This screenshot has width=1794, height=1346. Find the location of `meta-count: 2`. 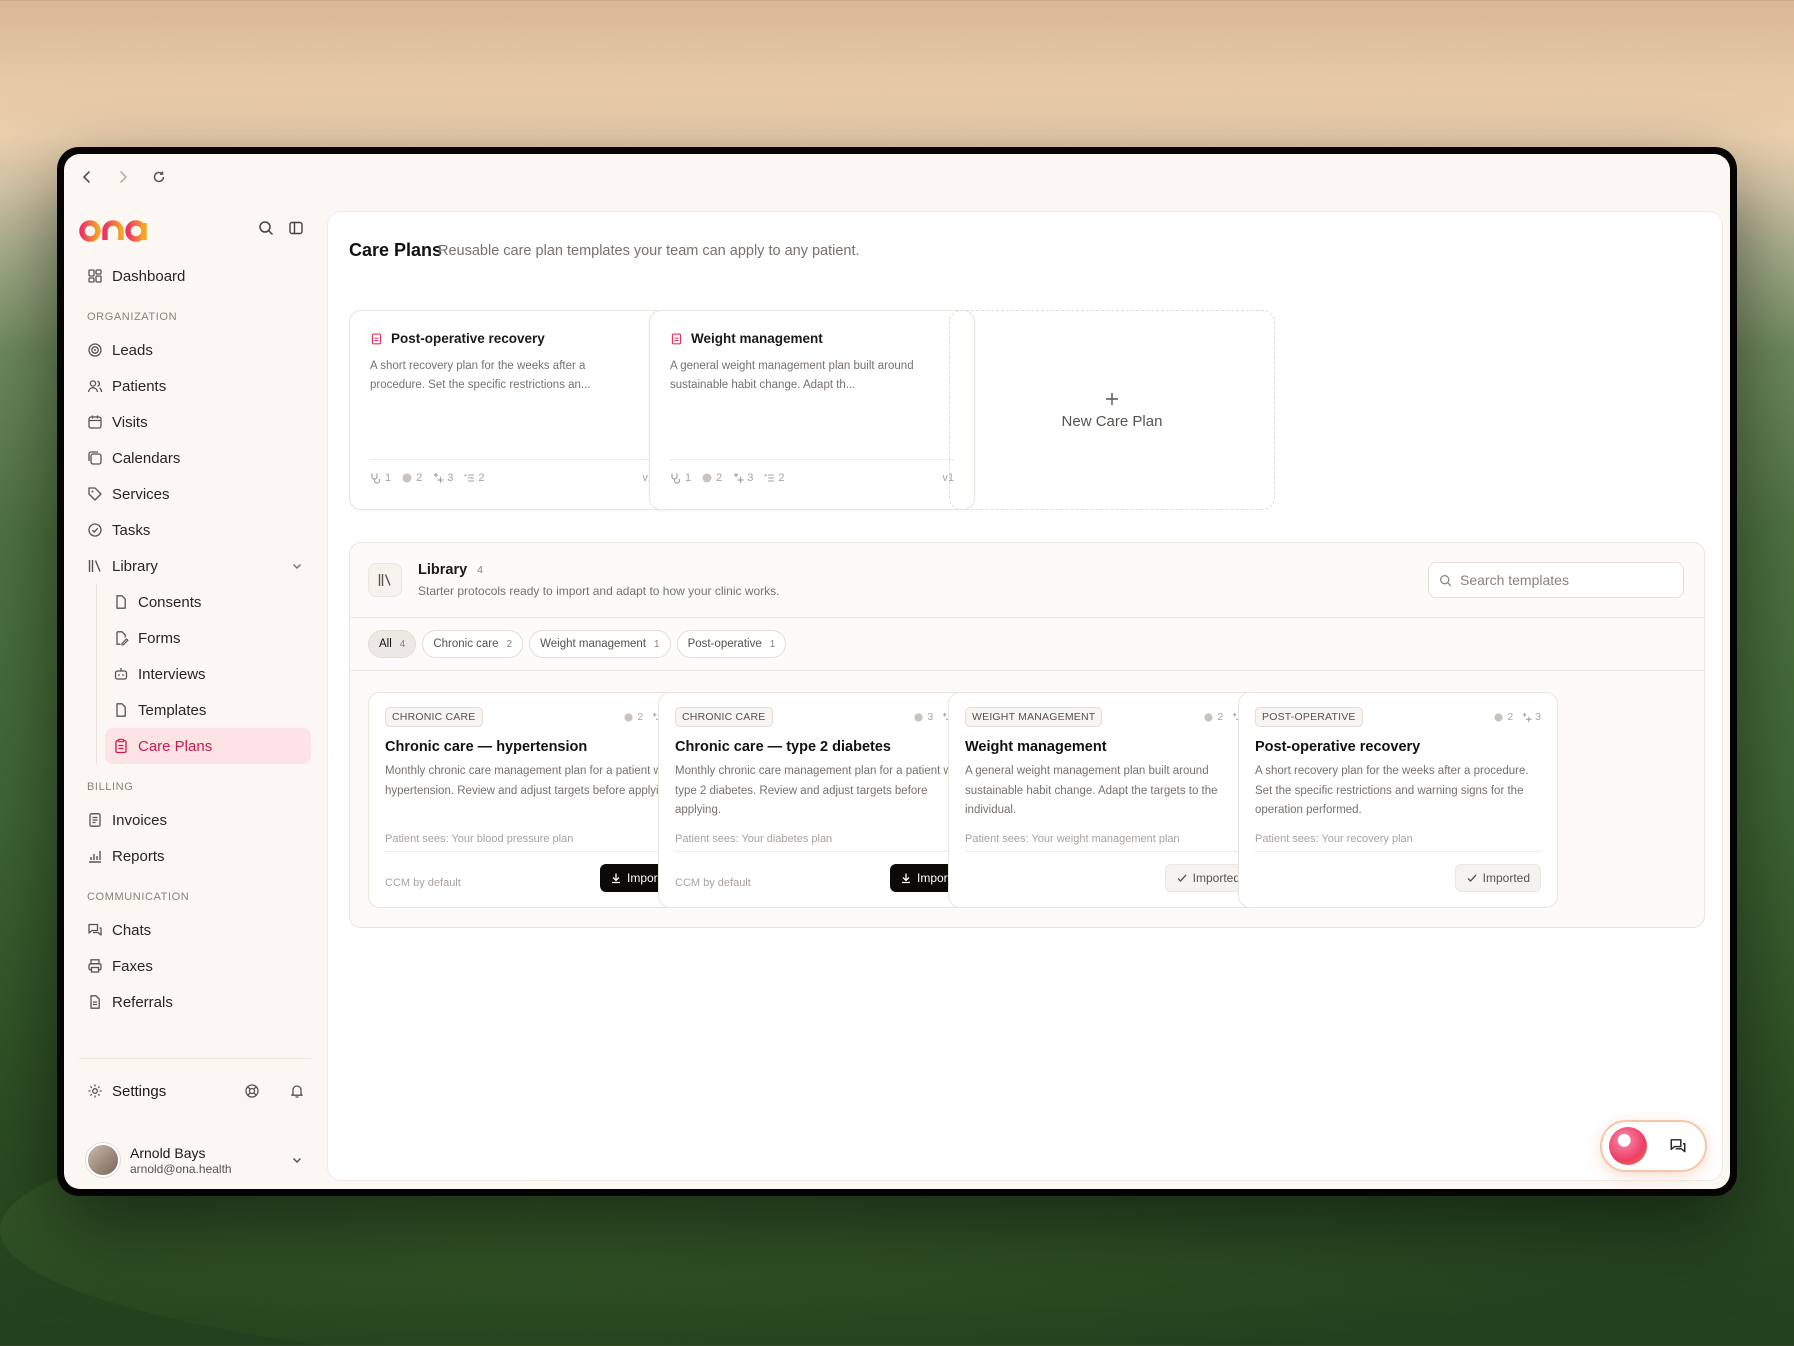

meta-count: 2 is located at coordinates (419, 478).